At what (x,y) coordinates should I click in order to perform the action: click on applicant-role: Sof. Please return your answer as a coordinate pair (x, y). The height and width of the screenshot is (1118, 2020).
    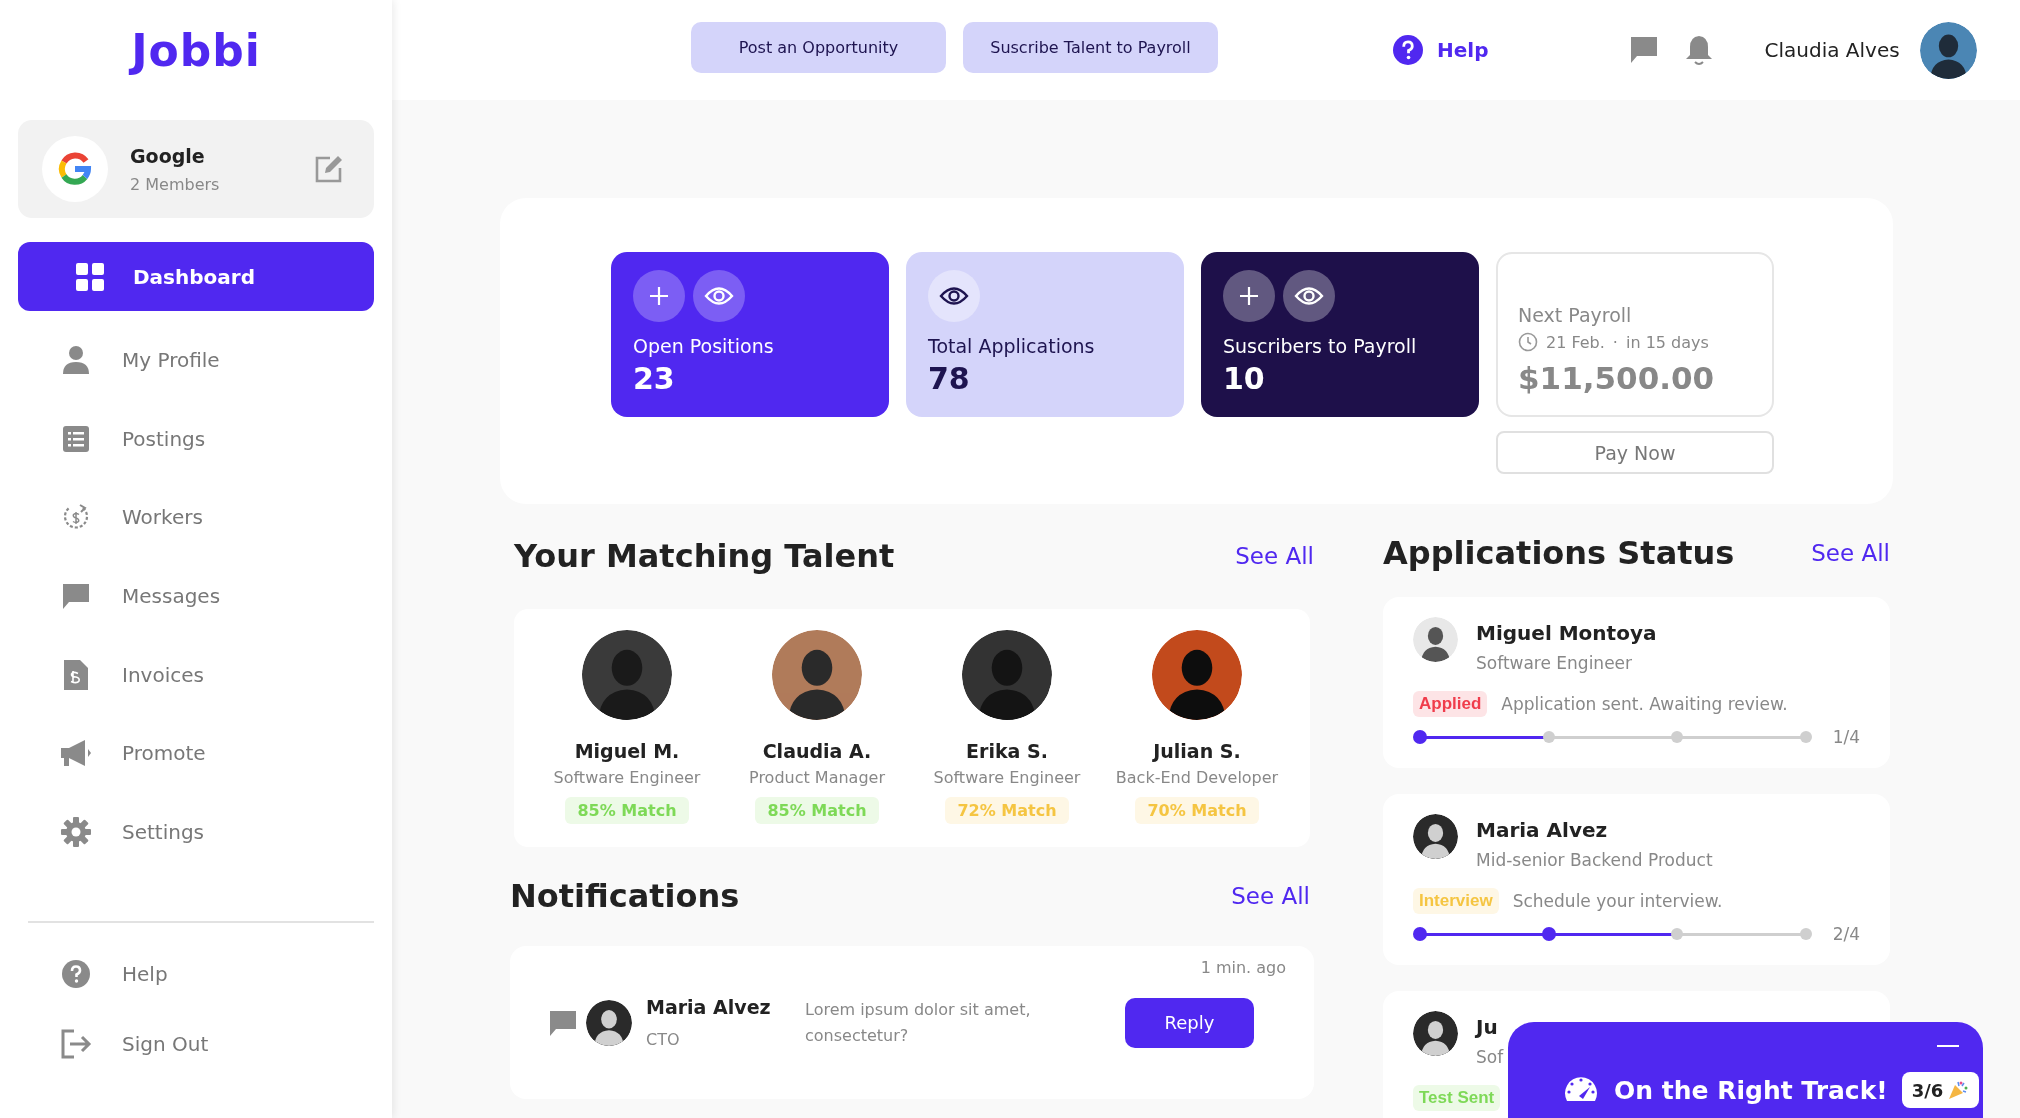
    Looking at the image, I should click on (1490, 1057).